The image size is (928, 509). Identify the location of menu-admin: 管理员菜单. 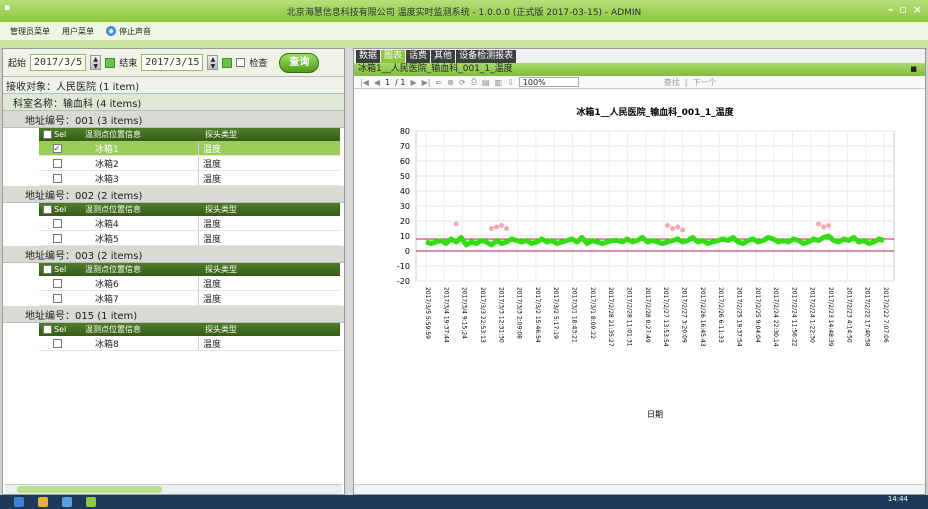
(30, 31).